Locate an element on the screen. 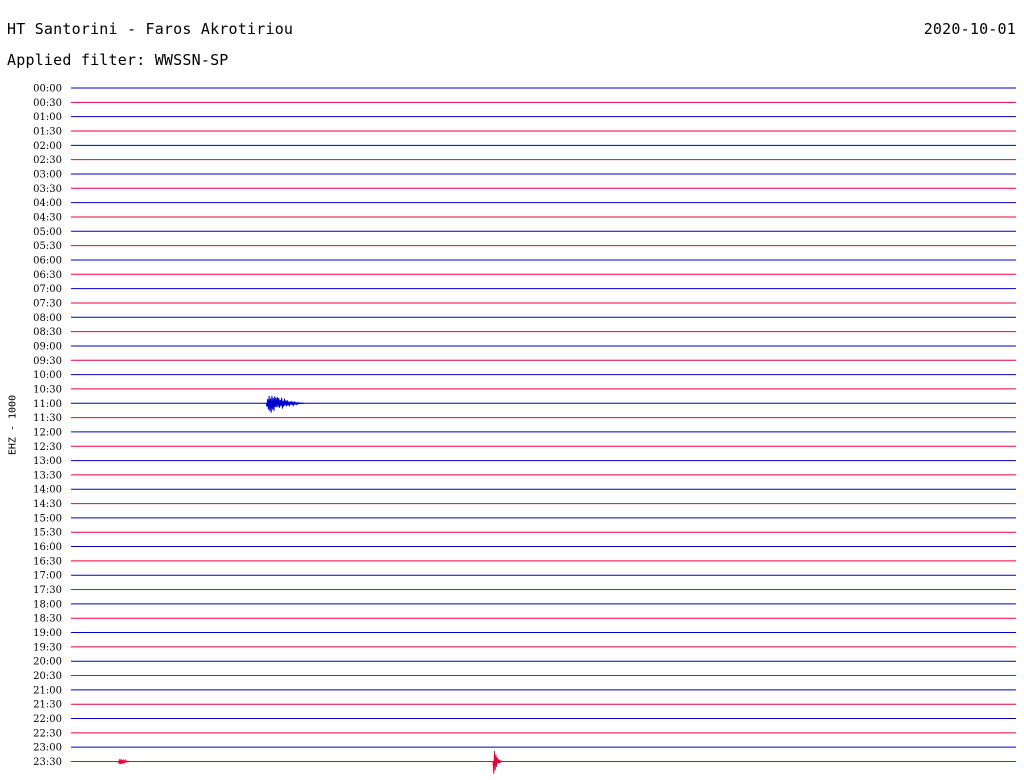  tick-label: 07:30 is located at coordinates (47, 303).